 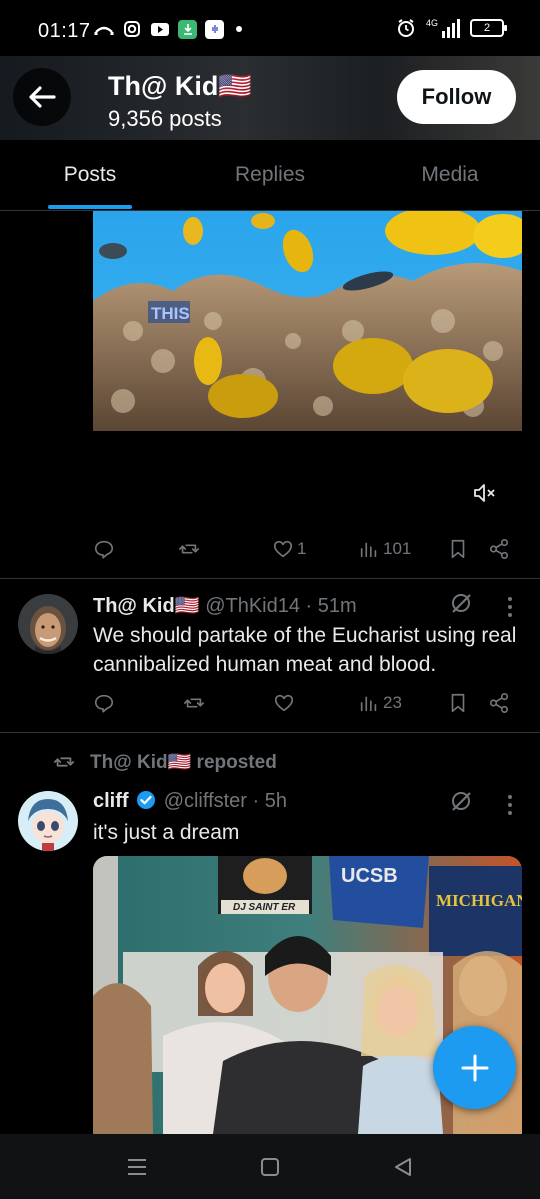 What do you see at coordinates (137, 1167) in the screenshot?
I see `recent-apps-icon` at bounding box center [137, 1167].